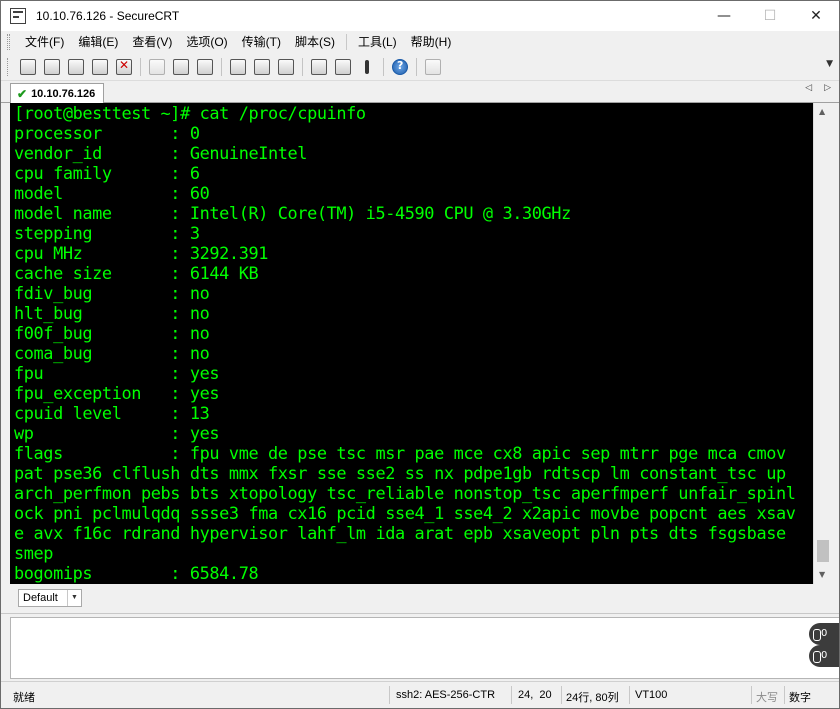 The height and width of the screenshot is (709, 840). I want to click on reconnect-button, so click(100, 67).